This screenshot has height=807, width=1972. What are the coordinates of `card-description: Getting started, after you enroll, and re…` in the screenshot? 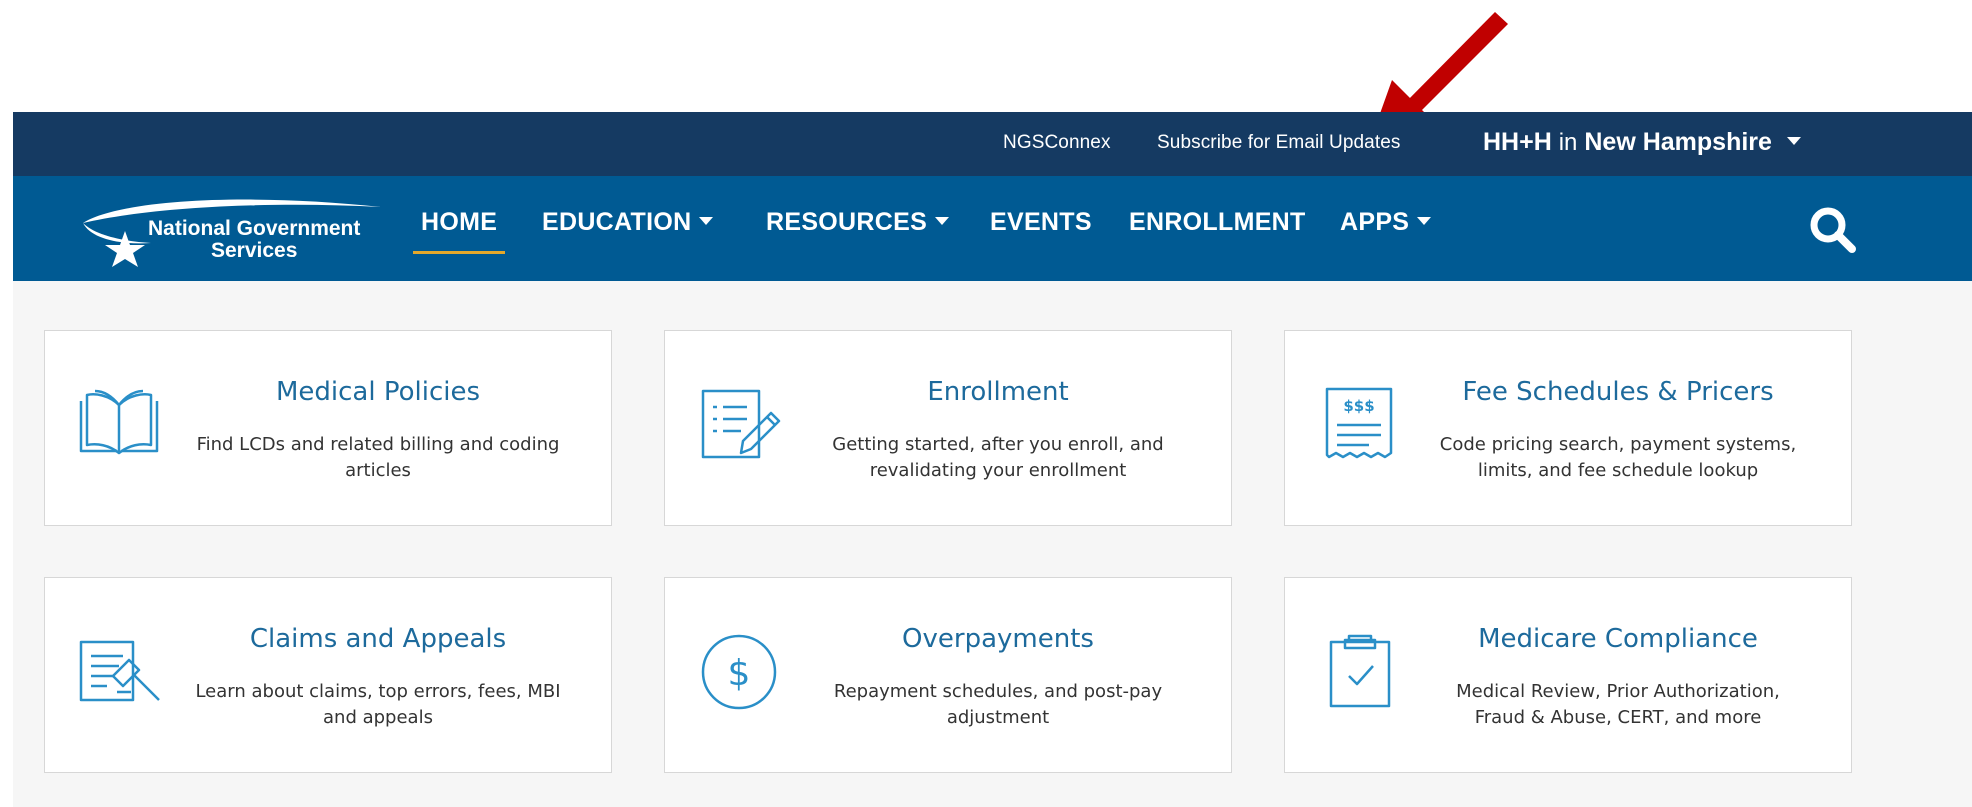 It's located at (998, 457).